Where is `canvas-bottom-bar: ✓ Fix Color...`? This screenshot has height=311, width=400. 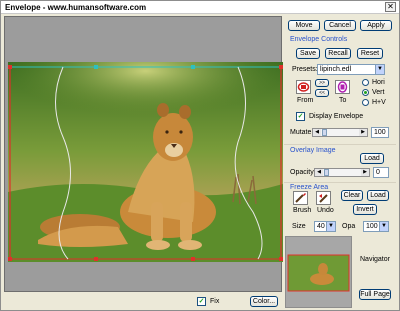
canvas-bottom-bar: ✓ Fix Color... is located at coordinates (143, 301).